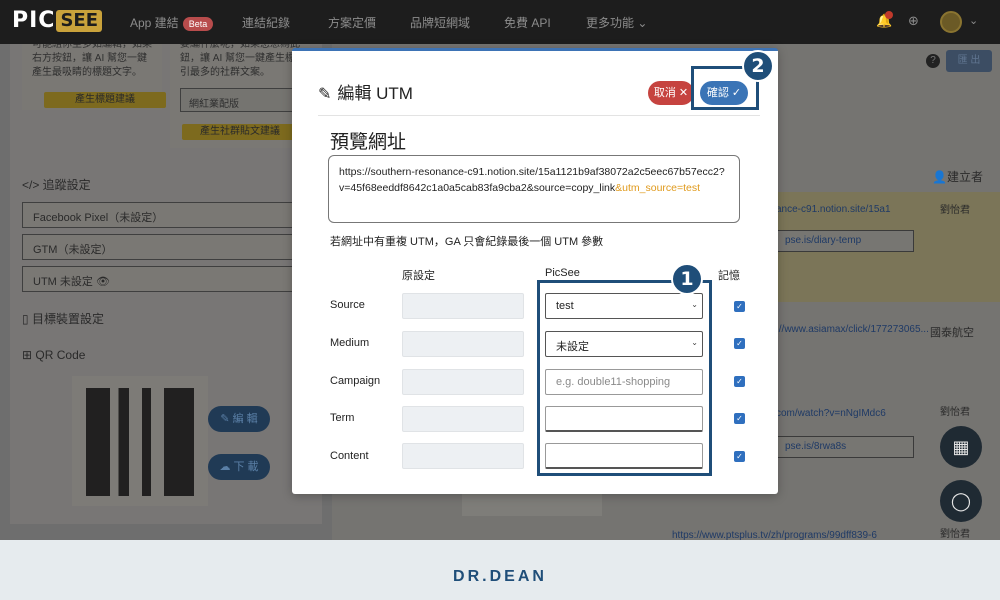 This screenshot has height=600, width=1000. Describe the element at coordinates (167, 247) in the screenshot. I see `gtm-field: GTM（未設定）` at that location.